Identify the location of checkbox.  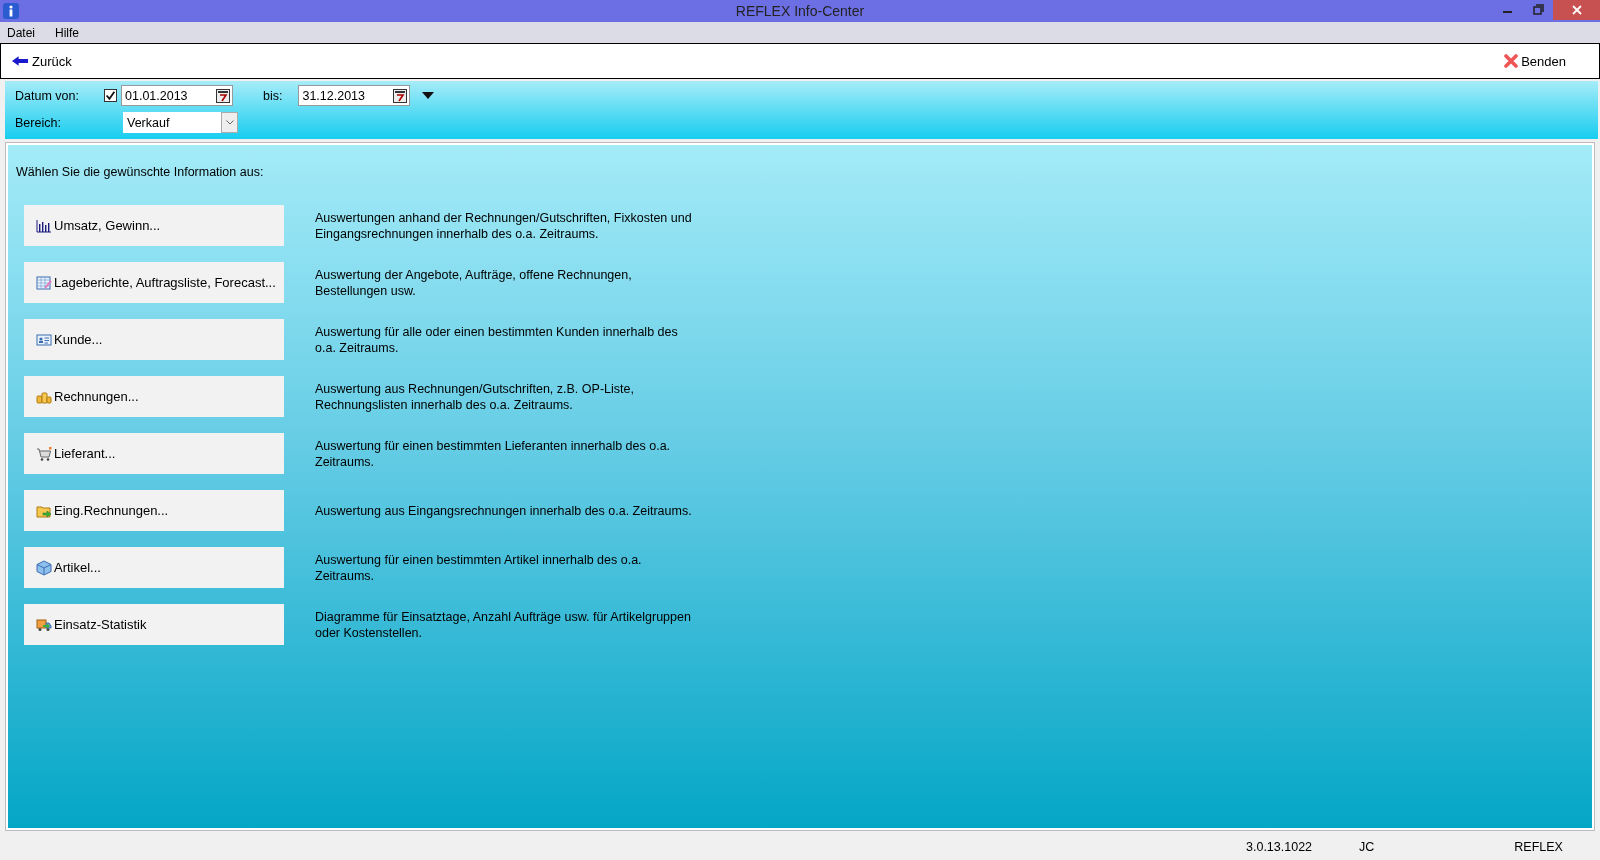
(110, 95).